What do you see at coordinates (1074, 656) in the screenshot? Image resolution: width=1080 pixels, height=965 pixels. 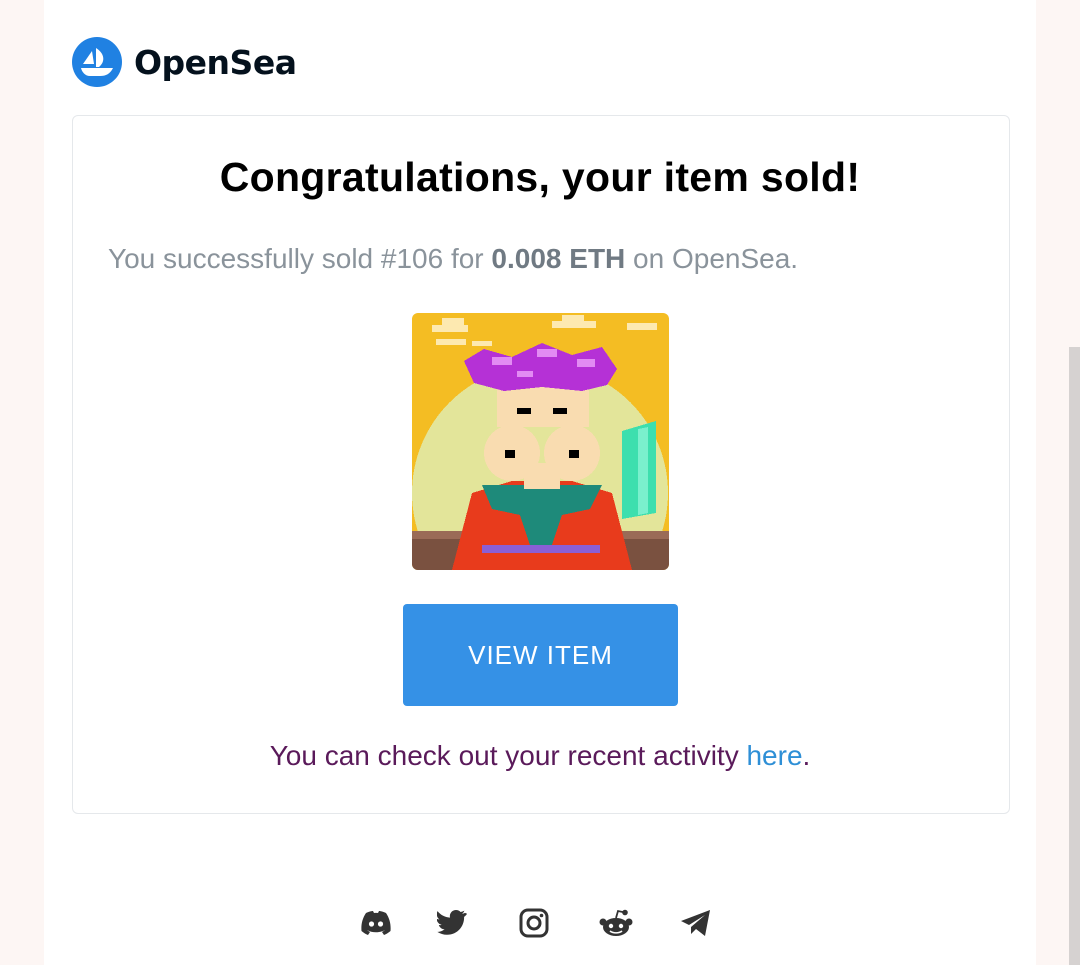 I see `scrollbar` at bounding box center [1074, 656].